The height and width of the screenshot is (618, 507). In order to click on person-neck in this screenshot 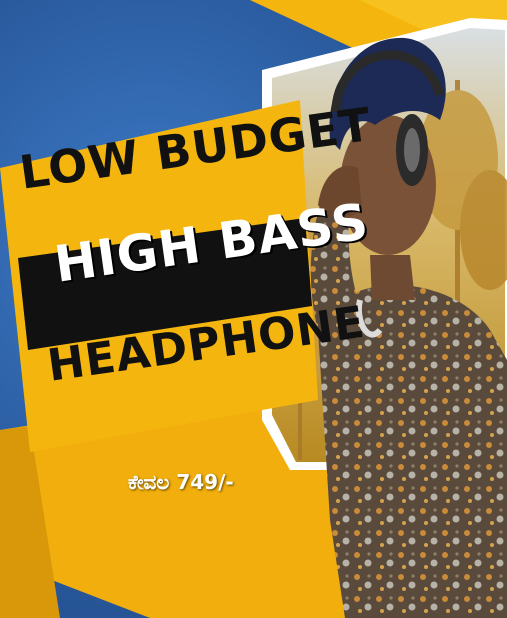, I will do `click(392, 277)`.